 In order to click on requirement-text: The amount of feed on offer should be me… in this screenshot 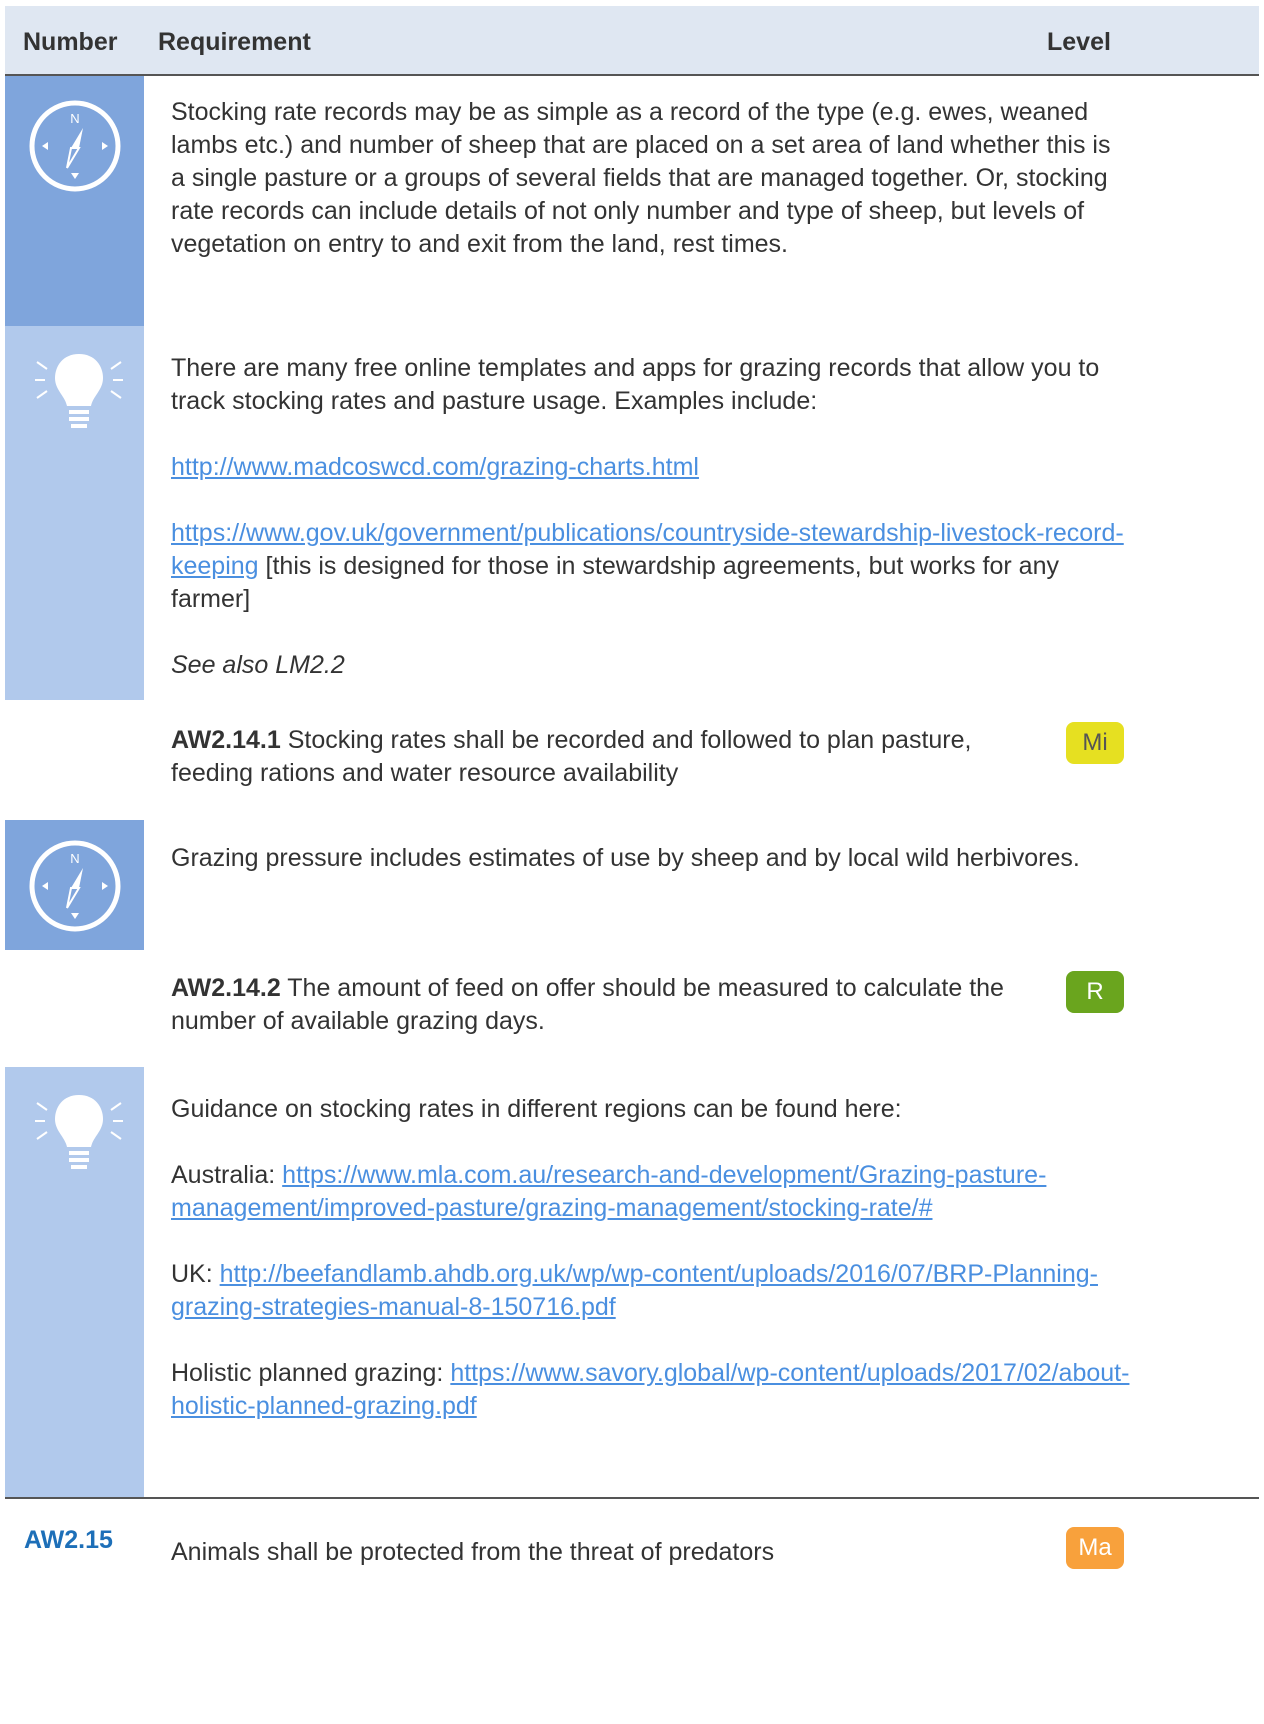, I will do `click(587, 1004)`.